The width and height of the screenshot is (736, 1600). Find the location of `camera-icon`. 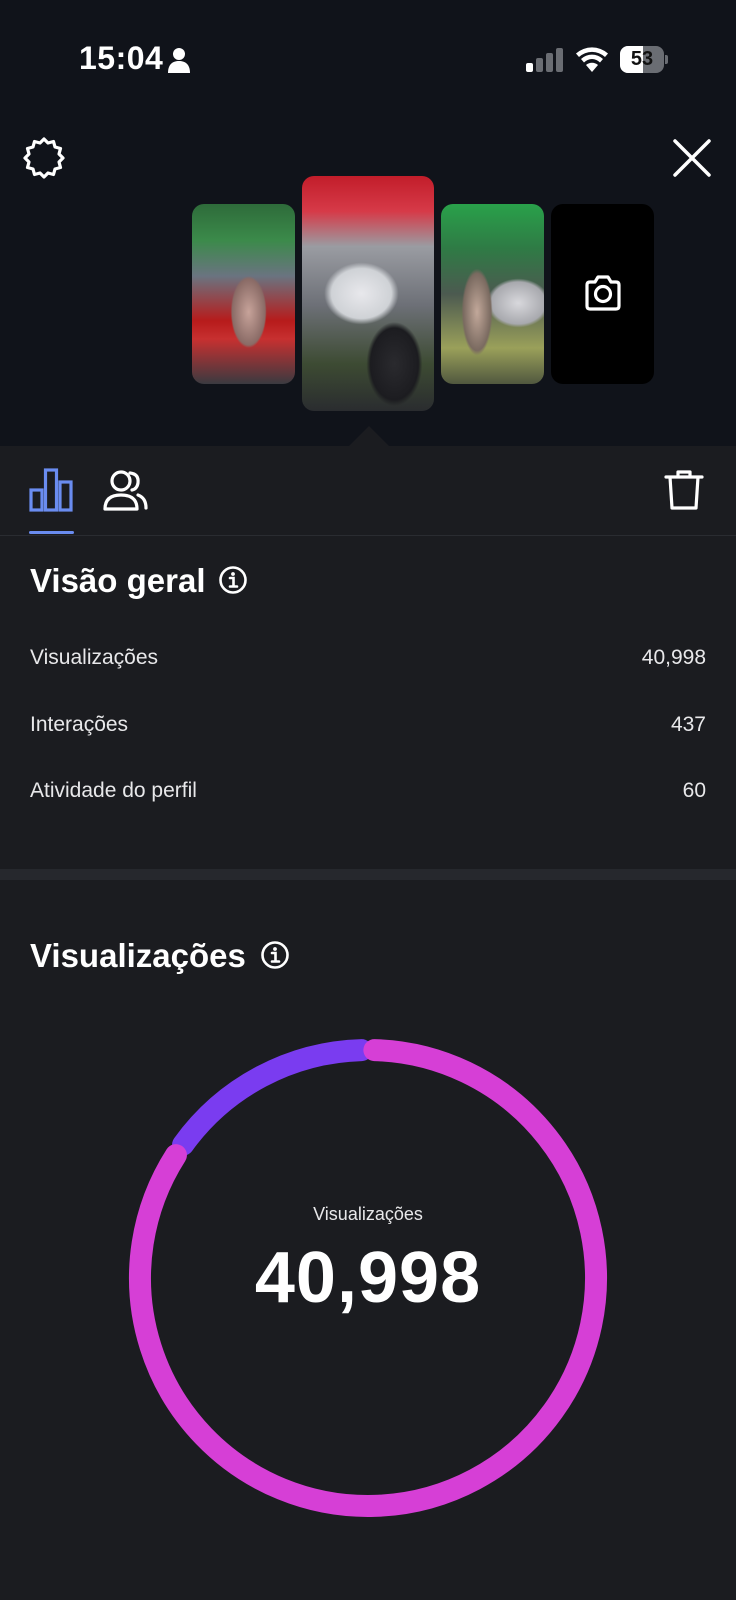

camera-icon is located at coordinates (603, 293).